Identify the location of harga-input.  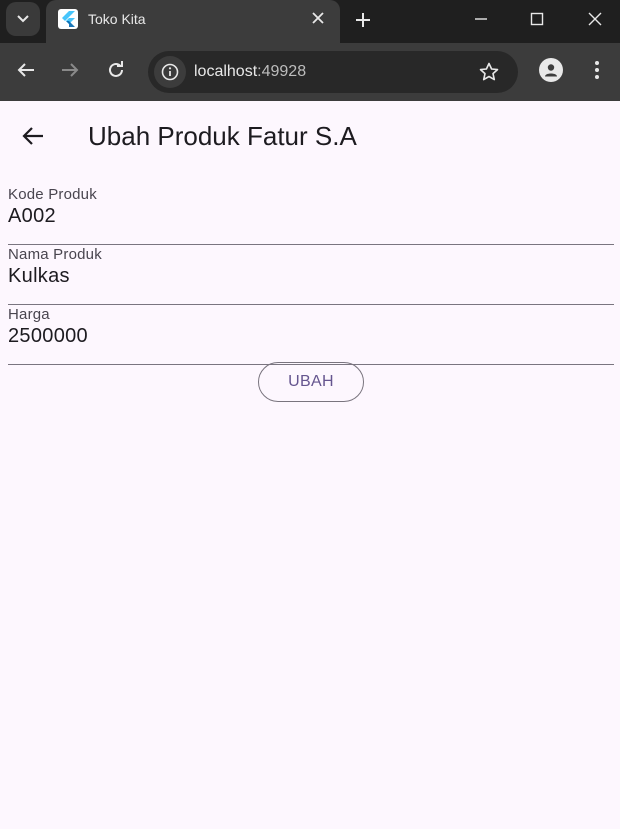
(308, 336).